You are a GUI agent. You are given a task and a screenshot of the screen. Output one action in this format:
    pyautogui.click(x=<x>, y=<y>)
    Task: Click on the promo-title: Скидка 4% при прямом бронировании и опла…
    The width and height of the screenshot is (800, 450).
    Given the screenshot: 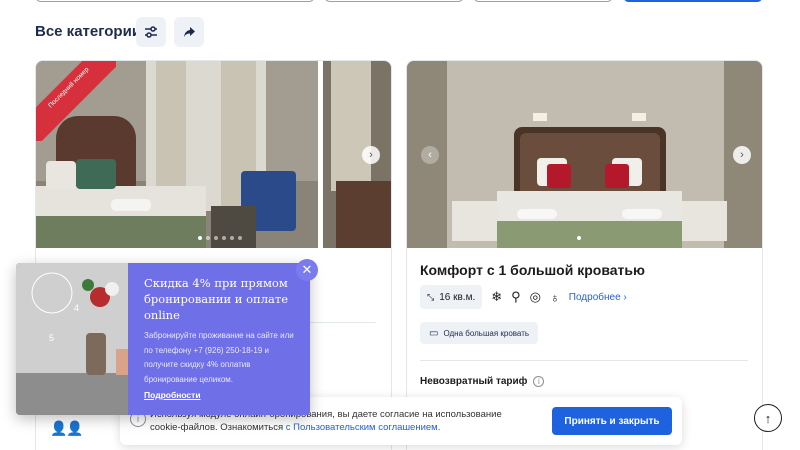 What is the action you would take?
    pyautogui.click(x=216, y=299)
    